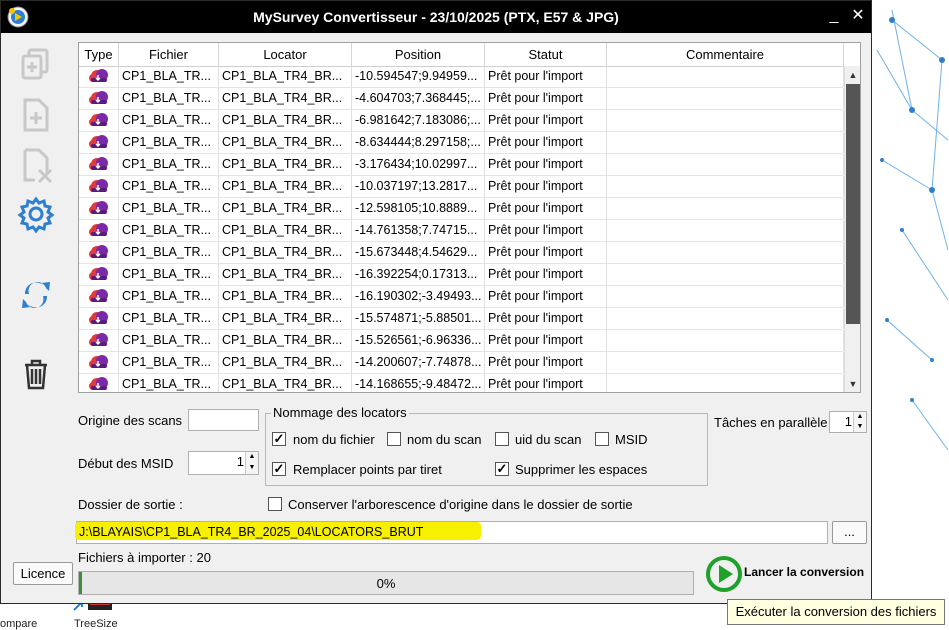 Image resolution: width=949 pixels, height=630 pixels. I want to click on trash-icon, so click(36, 374).